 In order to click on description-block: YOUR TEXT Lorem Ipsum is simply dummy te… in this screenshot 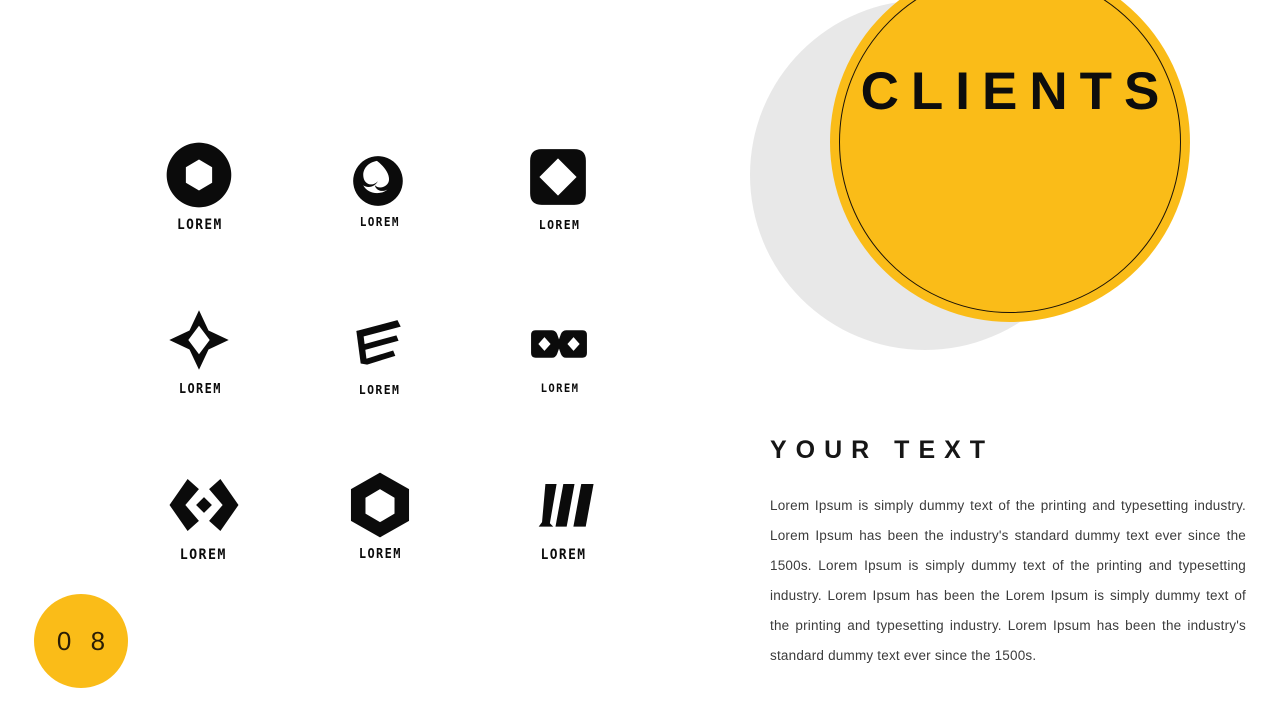, I will do `click(1008, 555)`.